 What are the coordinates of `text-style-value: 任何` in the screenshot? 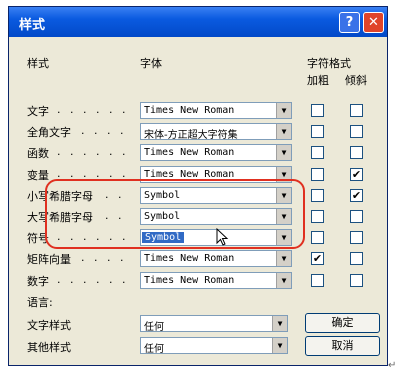 It's located at (154, 327).